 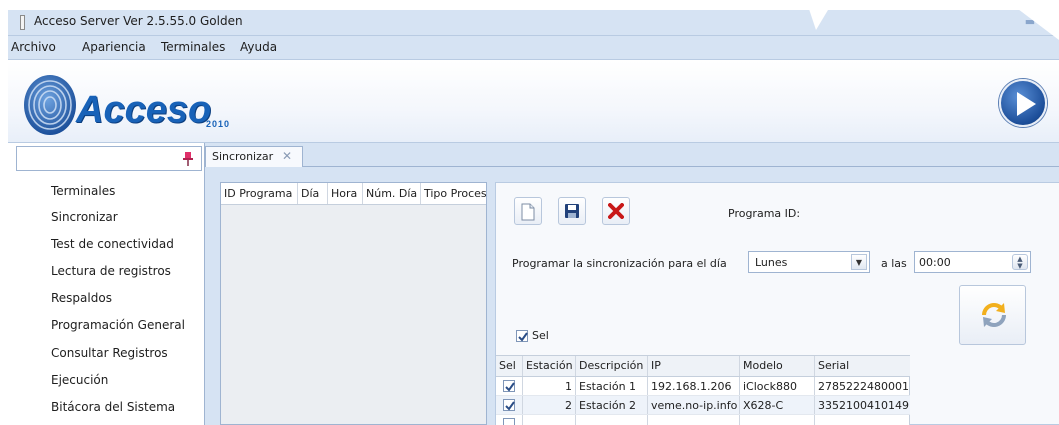 What do you see at coordinates (549, 420) in the screenshot?
I see `station-cell` at bounding box center [549, 420].